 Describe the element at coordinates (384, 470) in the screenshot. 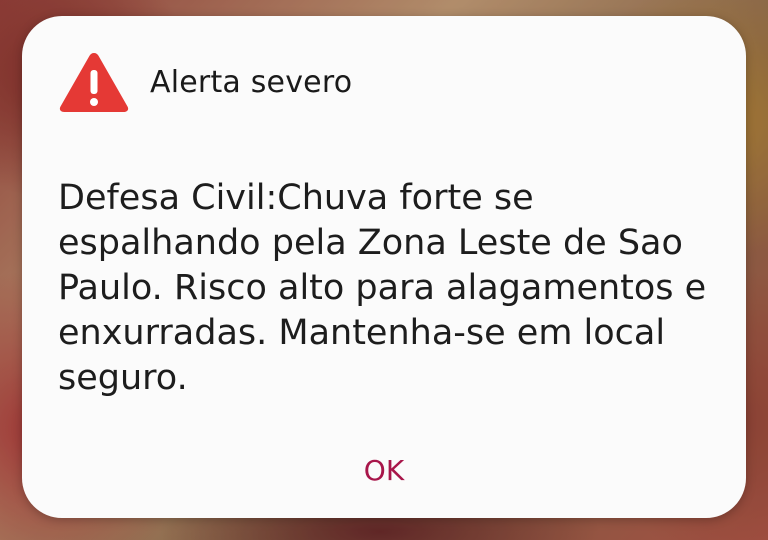

I see `ok-button: OK` at that location.